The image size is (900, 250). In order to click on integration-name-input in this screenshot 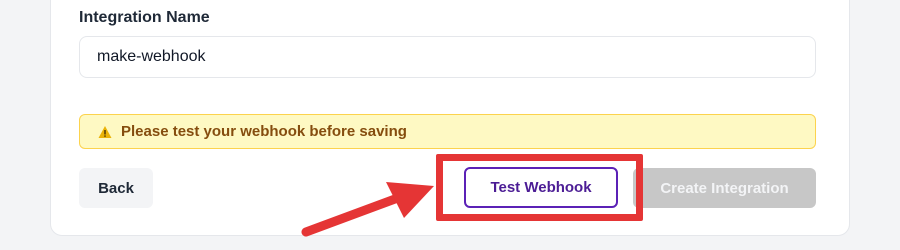, I will do `click(447, 57)`.